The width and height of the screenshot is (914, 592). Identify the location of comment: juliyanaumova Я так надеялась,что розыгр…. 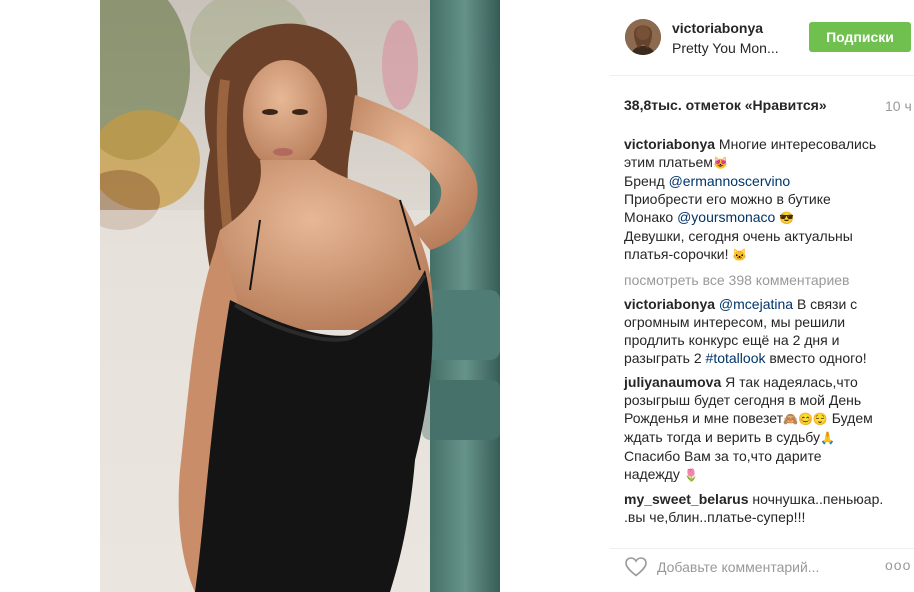
(748, 428).